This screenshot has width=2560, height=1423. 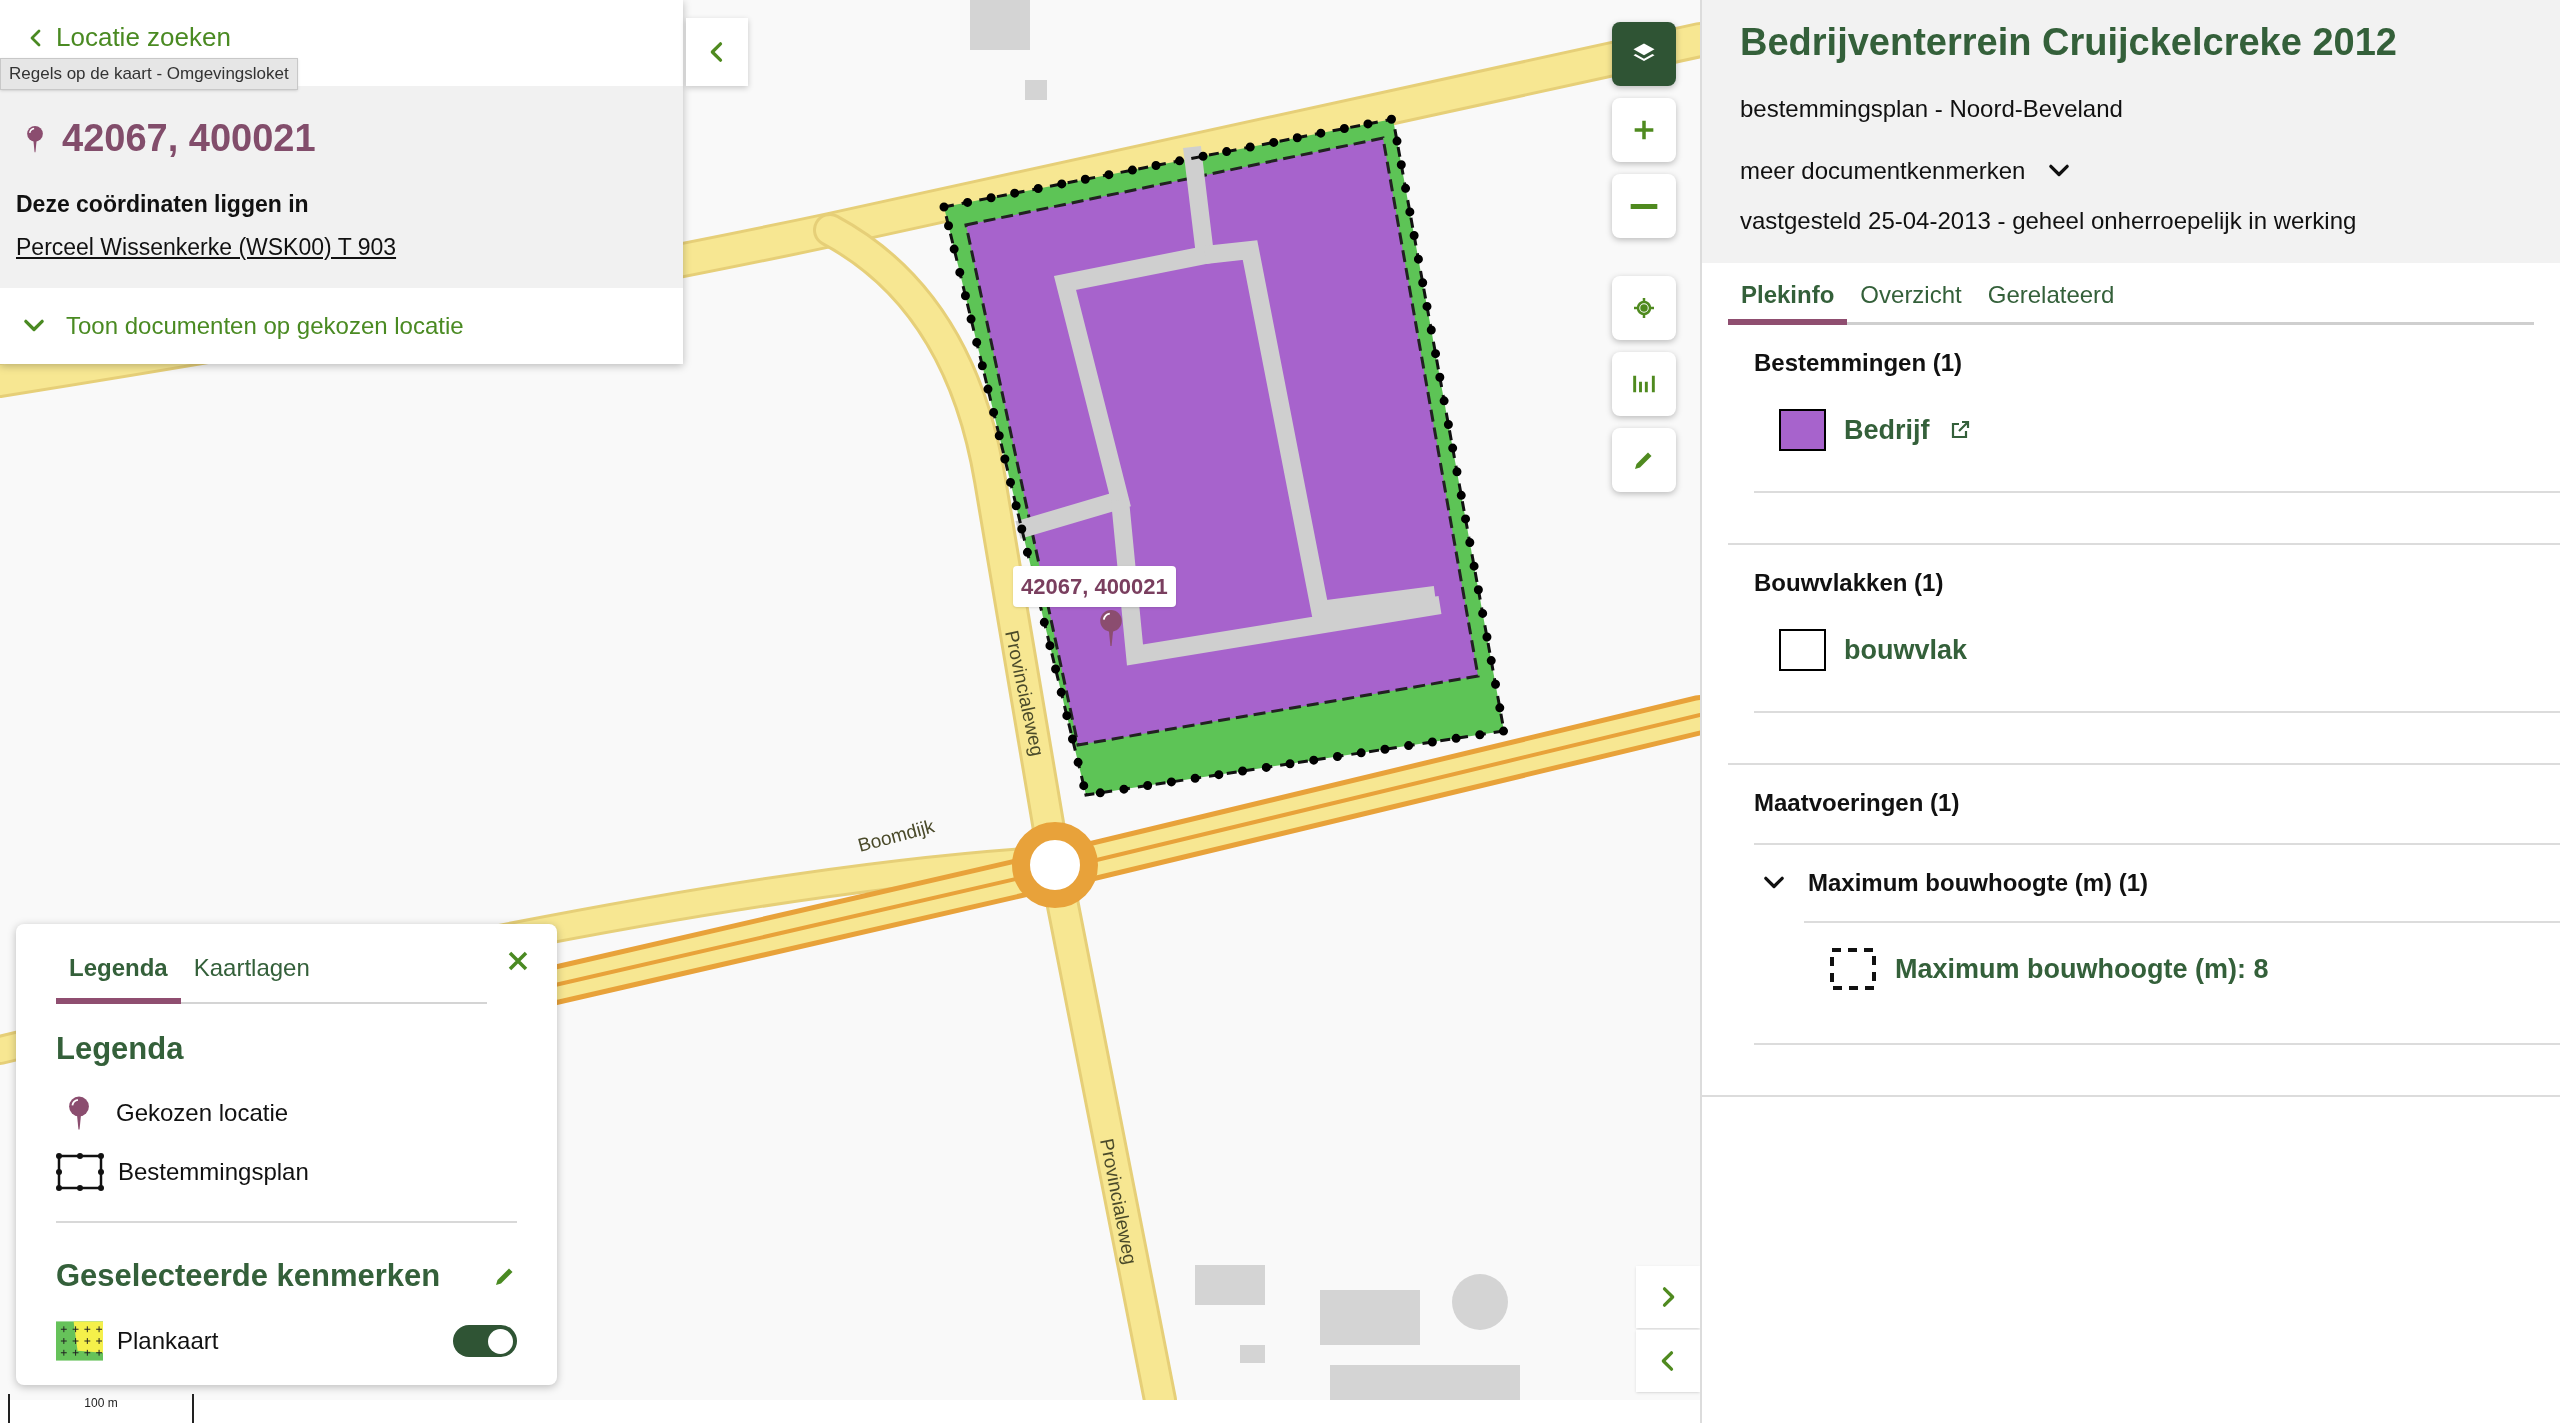 What do you see at coordinates (80, 1171) in the screenshot?
I see `dotted-rectangle-icon` at bounding box center [80, 1171].